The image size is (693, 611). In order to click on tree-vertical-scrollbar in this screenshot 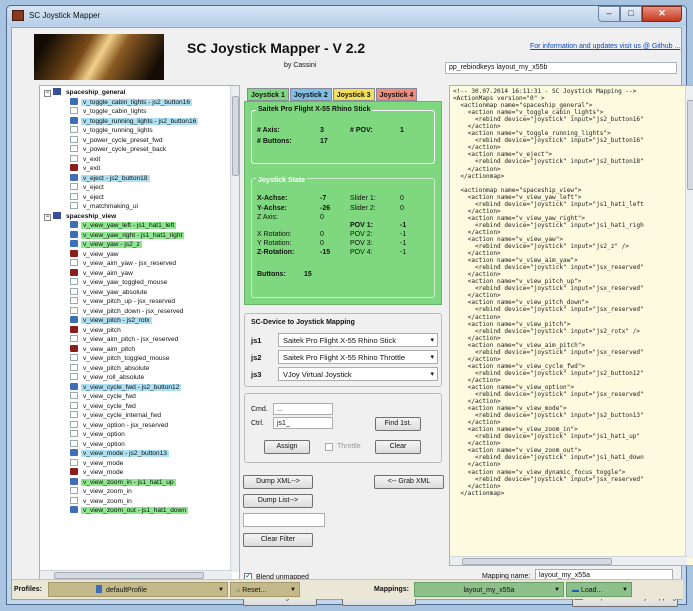, I will do `click(234, 329)`.